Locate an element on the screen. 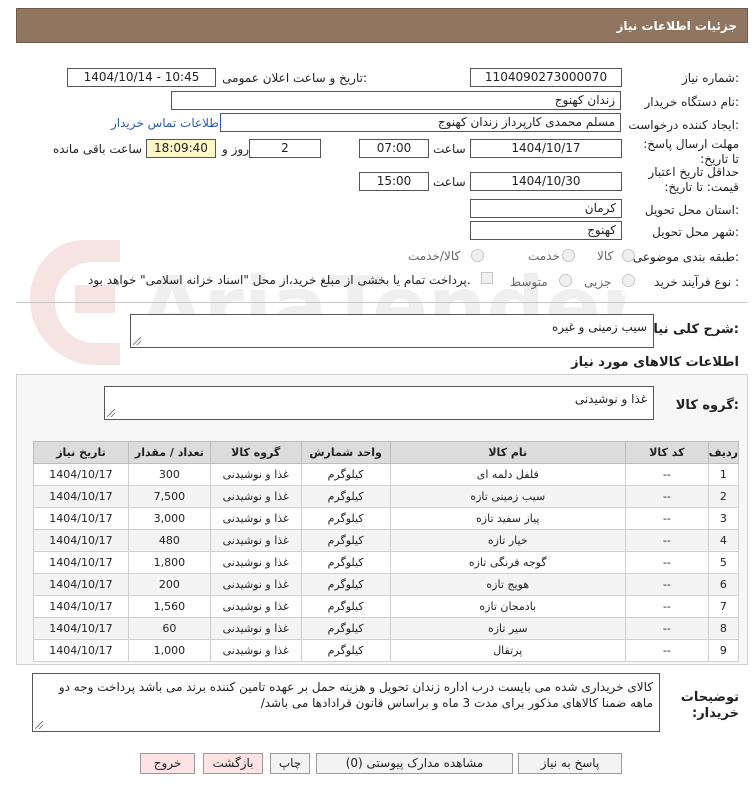 The width and height of the screenshot is (755, 790). cell-row-number: 3 is located at coordinates (723, 518).